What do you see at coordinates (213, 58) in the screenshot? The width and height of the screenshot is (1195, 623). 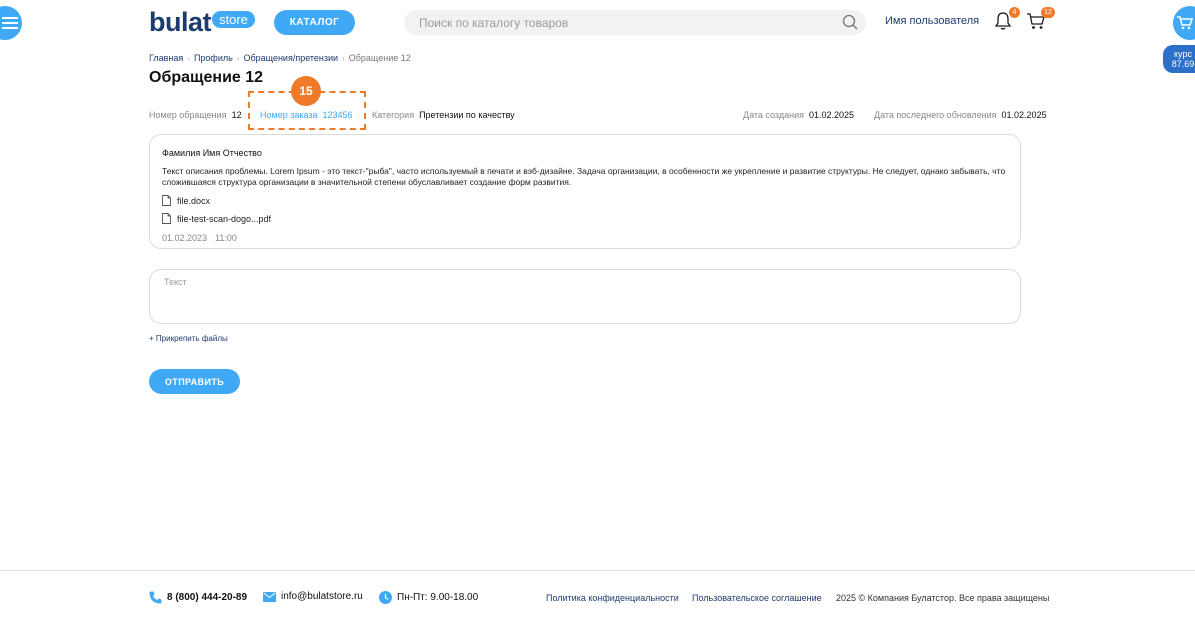 I see `breadcrumb-profile: Профиль` at bounding box center [213, 58].